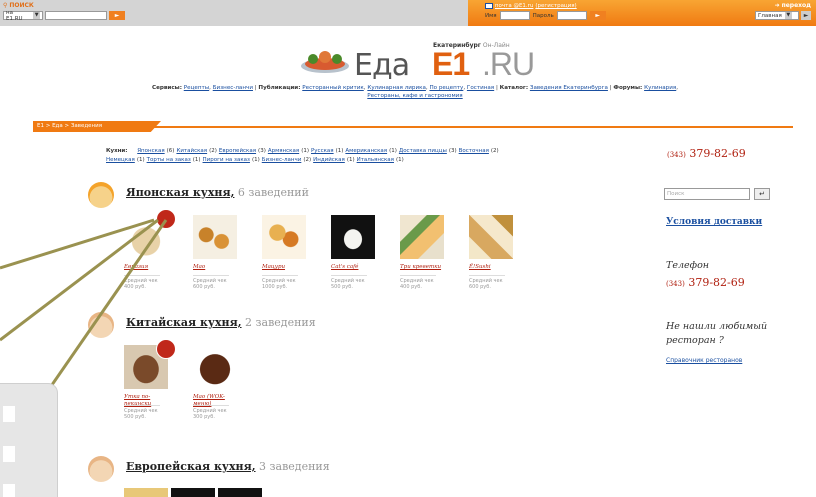 This screenshot has height=497, width=816. What do you see at coordinates (150, 379) in the screenshot?
I see `restaurant-card: Утка по-пекински Средний чек 500 руб.` at bounding box center [150, 379].